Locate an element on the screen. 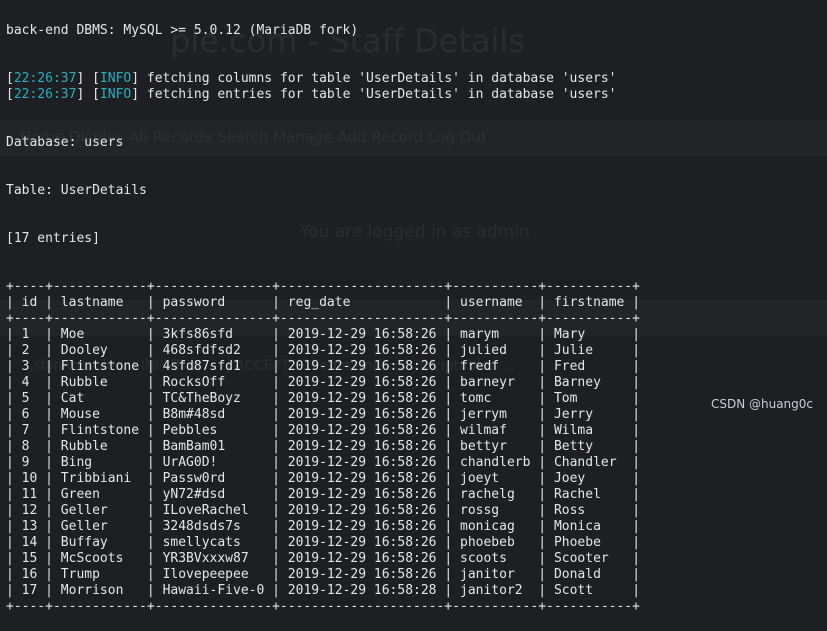  cell-password: ILoveRachel is located at coordinates (213, 510).